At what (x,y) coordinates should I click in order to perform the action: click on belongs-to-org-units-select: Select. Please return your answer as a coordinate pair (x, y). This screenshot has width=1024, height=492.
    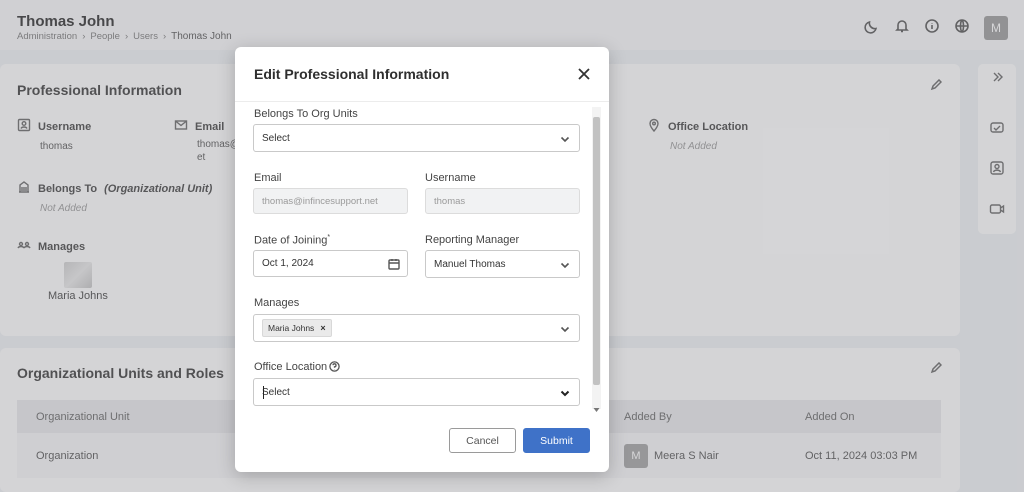
    Looking at the image, I should click on (416, 138).